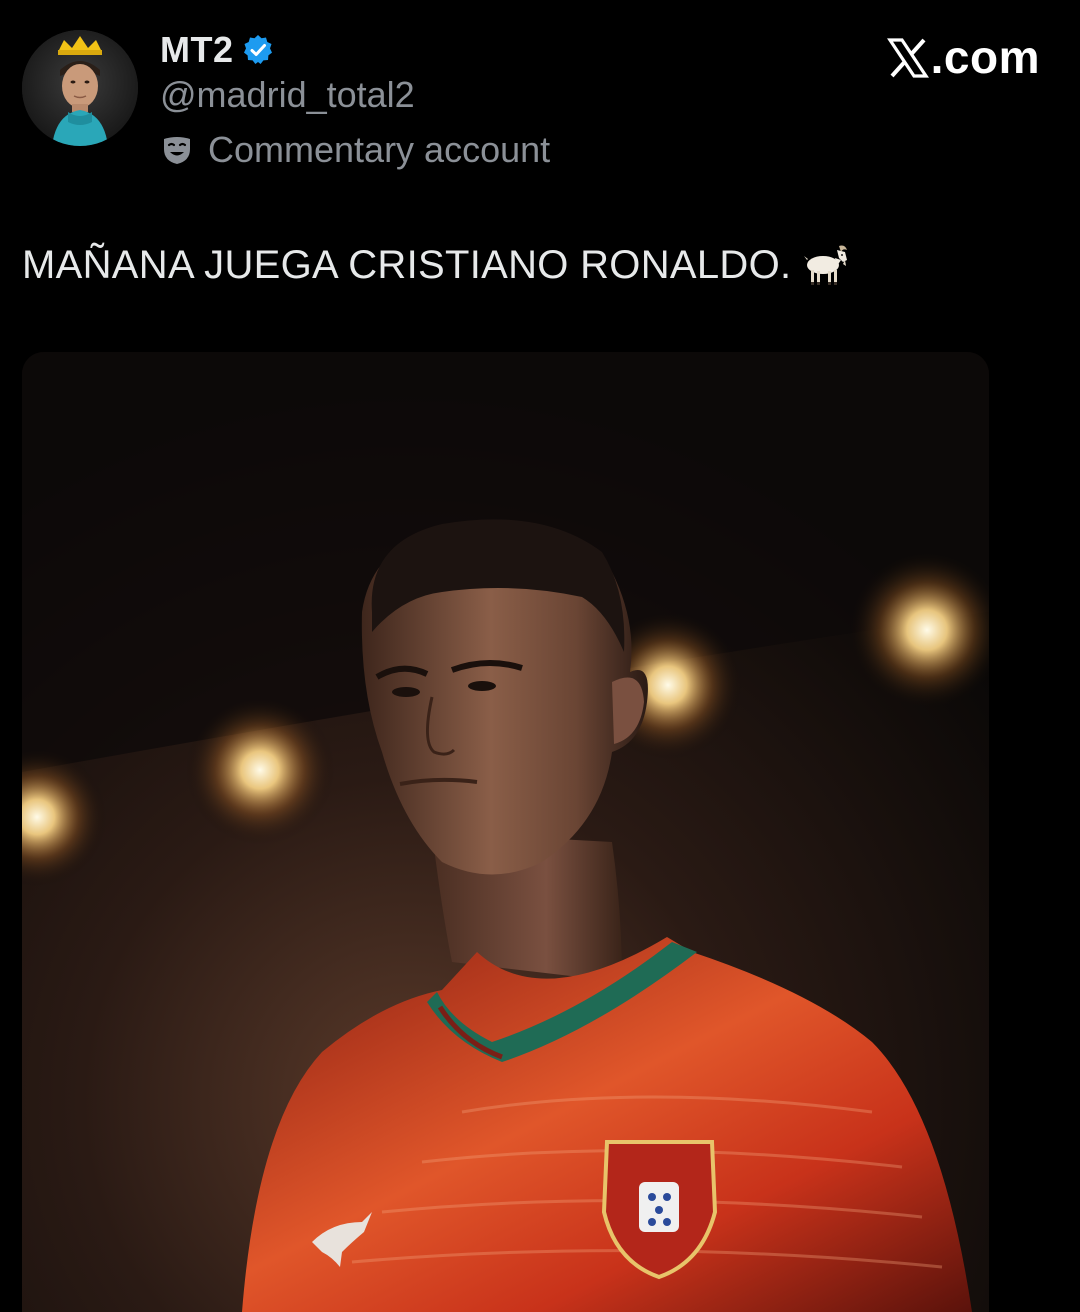 The width and height of the screenshot is (1080, 1312). I want to click on goat-icon, so click(826, 265).